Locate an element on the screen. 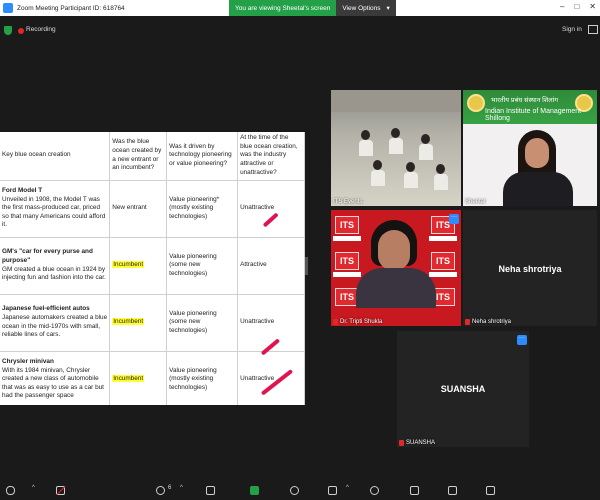 This screenshot has width=600, height=500. window-controls: – □ ✕ is located at coordinates (578, 6).